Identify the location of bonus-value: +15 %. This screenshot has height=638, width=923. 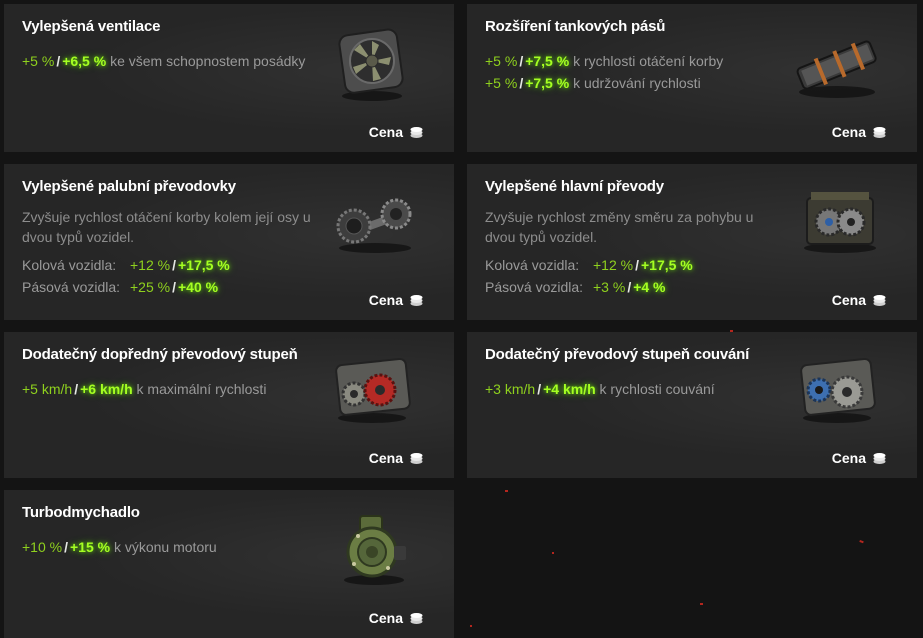
(90, 547).